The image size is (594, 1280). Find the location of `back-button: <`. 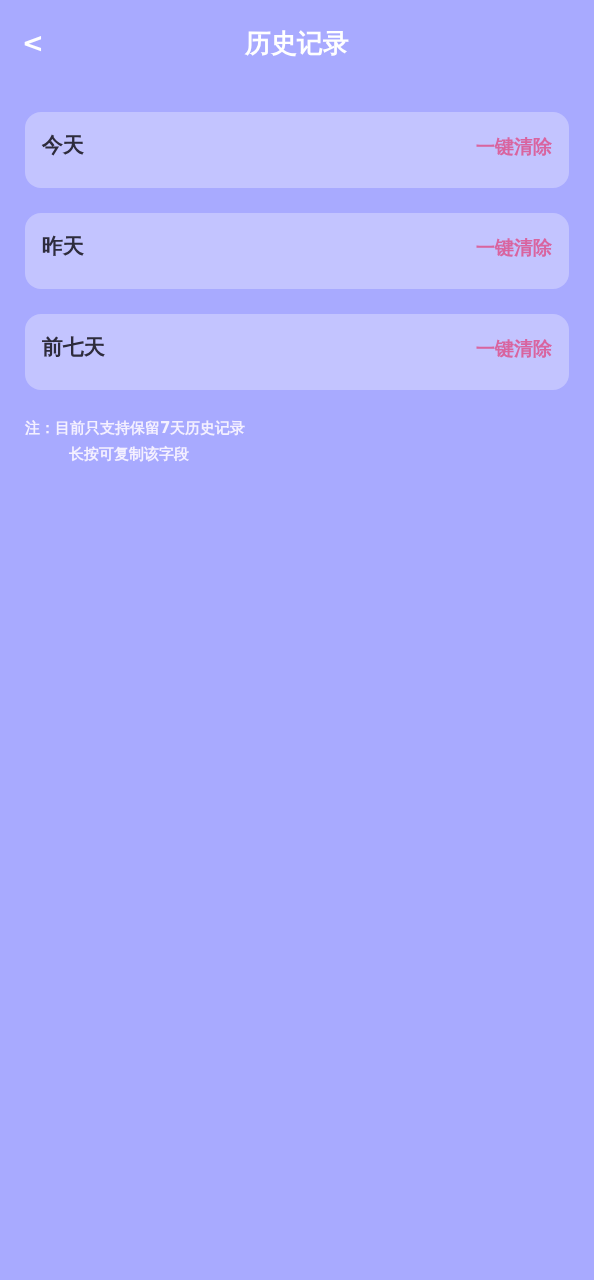

back-button: < is located at coordinates (33, 43).